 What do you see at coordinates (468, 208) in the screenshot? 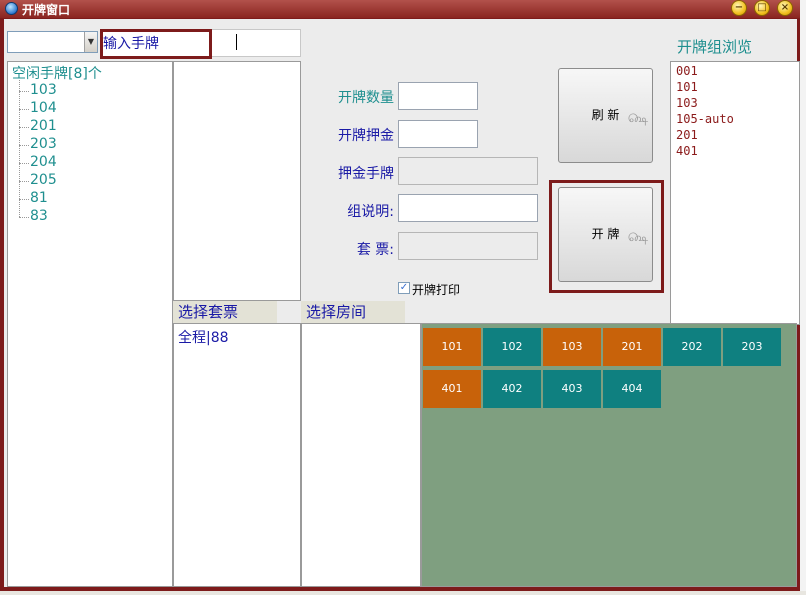
I see `group-note-input` at bounding box center [468, 208].